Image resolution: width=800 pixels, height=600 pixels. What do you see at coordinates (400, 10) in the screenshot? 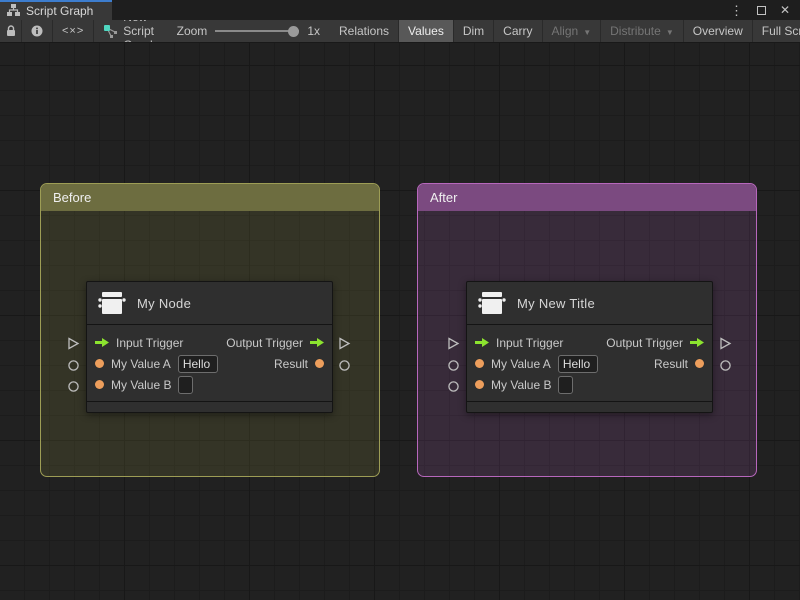
I see `tab-bar: Script Graph ⋮ ✕` at bounding box center [400, 10].